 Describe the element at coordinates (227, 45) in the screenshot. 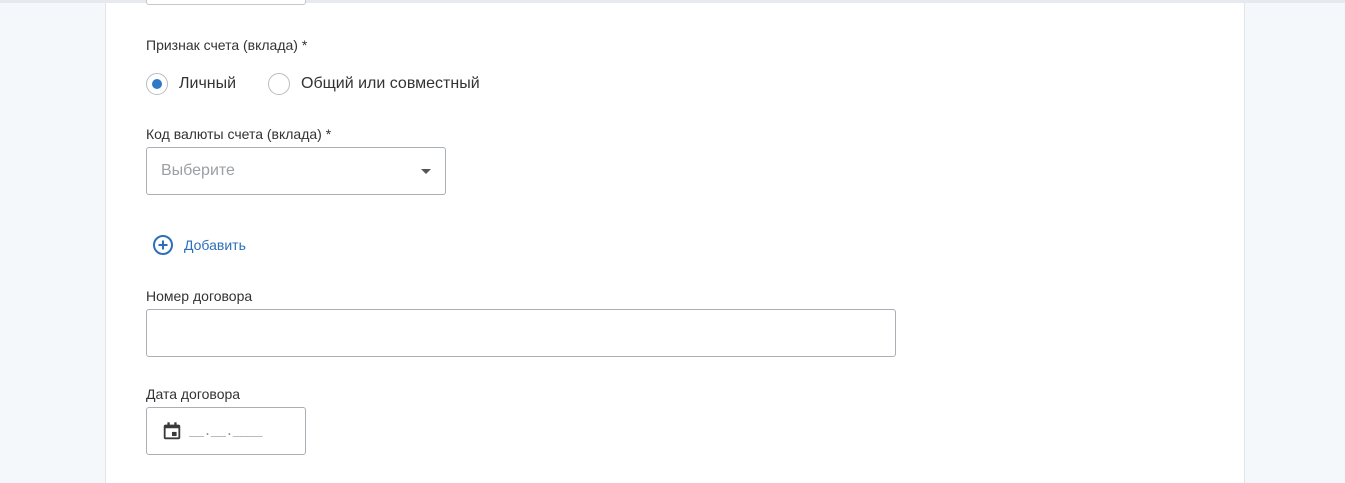

I see `account-type-label: Признак счета (вклада) *` at that location.